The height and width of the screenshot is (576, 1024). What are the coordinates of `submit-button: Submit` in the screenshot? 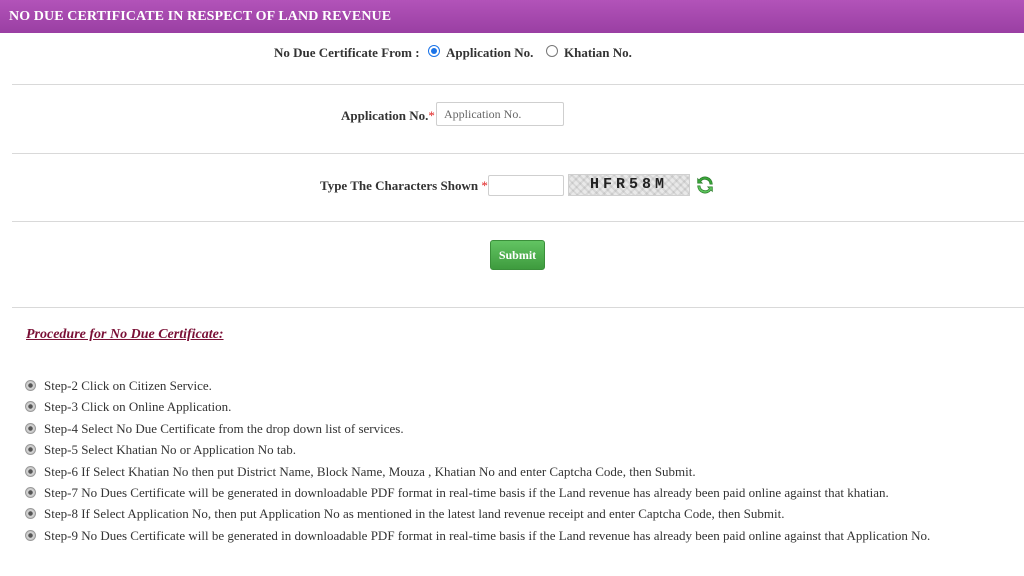 It's located at (517, 255).